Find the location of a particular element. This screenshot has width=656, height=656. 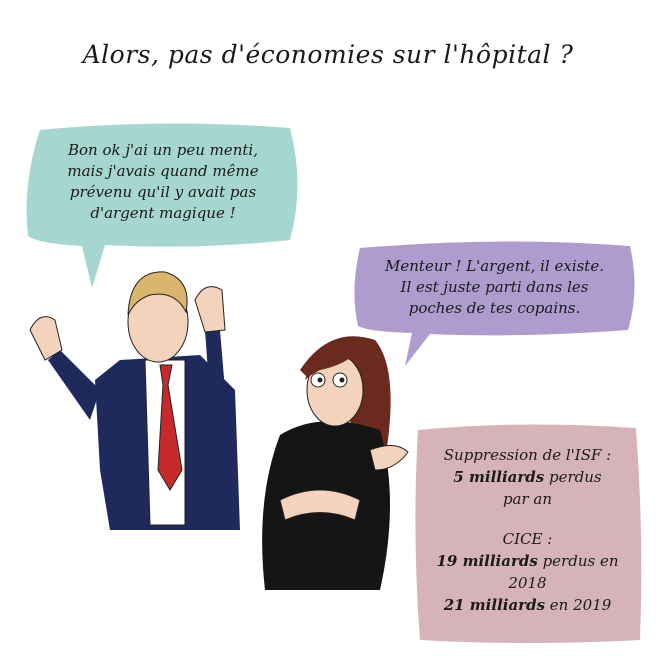

cice-label: CICE : is located at coordinates (527, 539).